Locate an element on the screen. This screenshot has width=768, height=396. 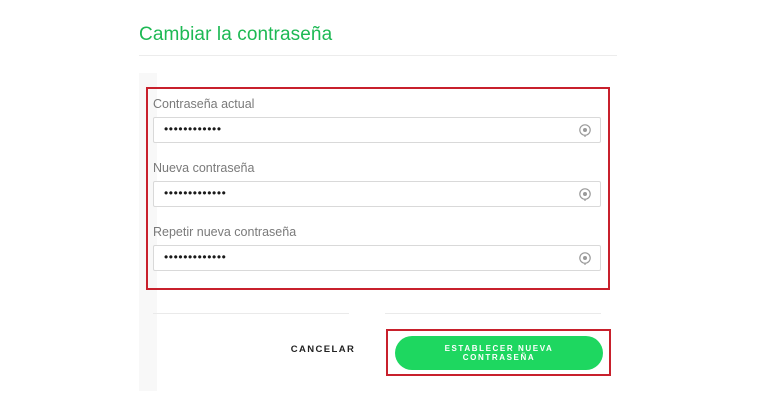
repeat-password-value: ••••••••••••• is located at coordinates (195, 257).